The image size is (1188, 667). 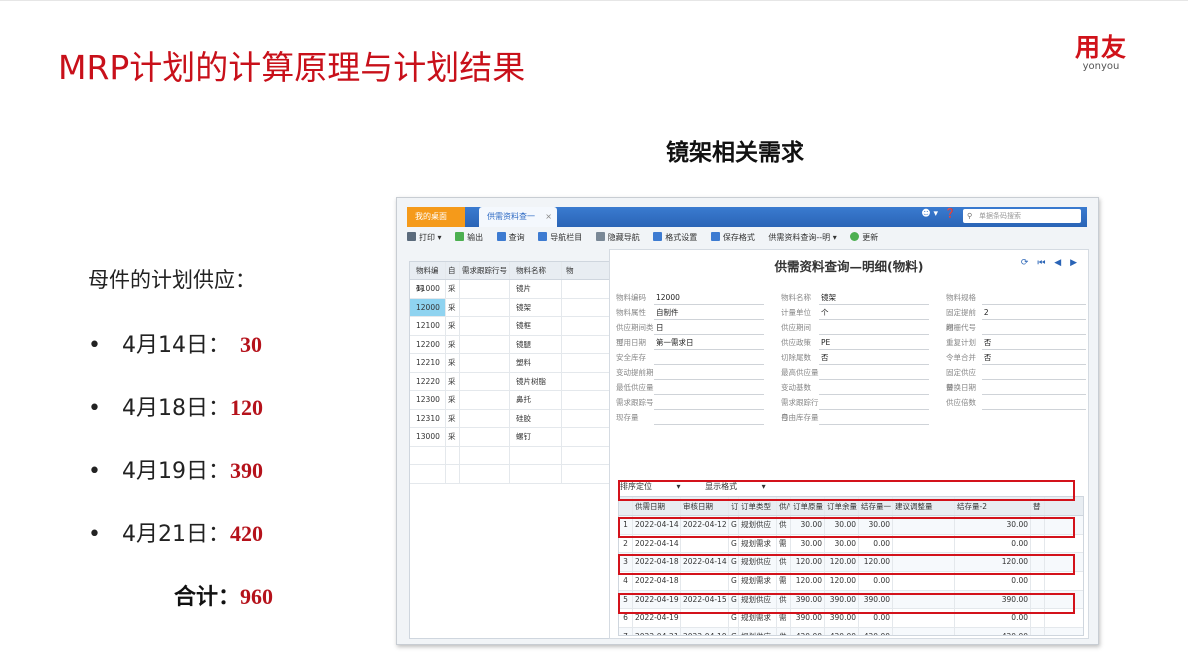 I want to click on grid-cell: 供, so click(x=784, y=631).